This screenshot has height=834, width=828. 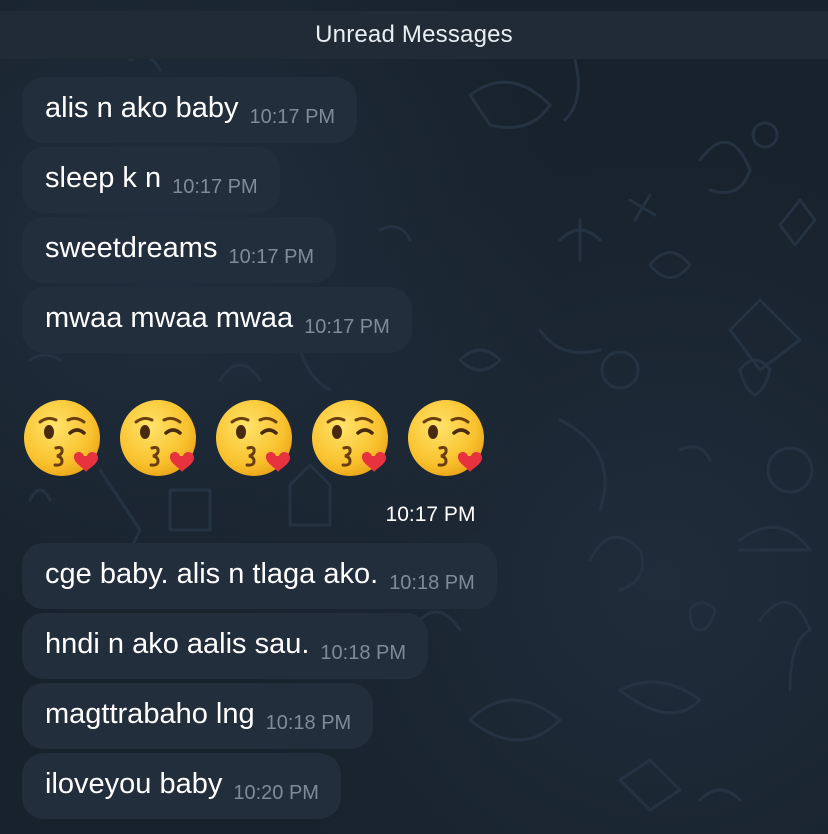 I want to click on message-text: magttrabaho lng, so click(x=150, y=713).